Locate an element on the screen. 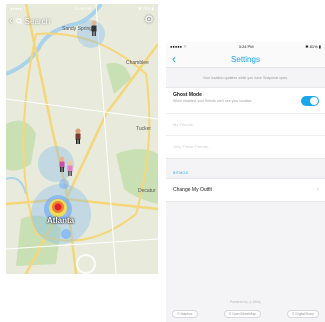  ghost-mode-title: Ghost Mode is located at coordinates (187, 95).